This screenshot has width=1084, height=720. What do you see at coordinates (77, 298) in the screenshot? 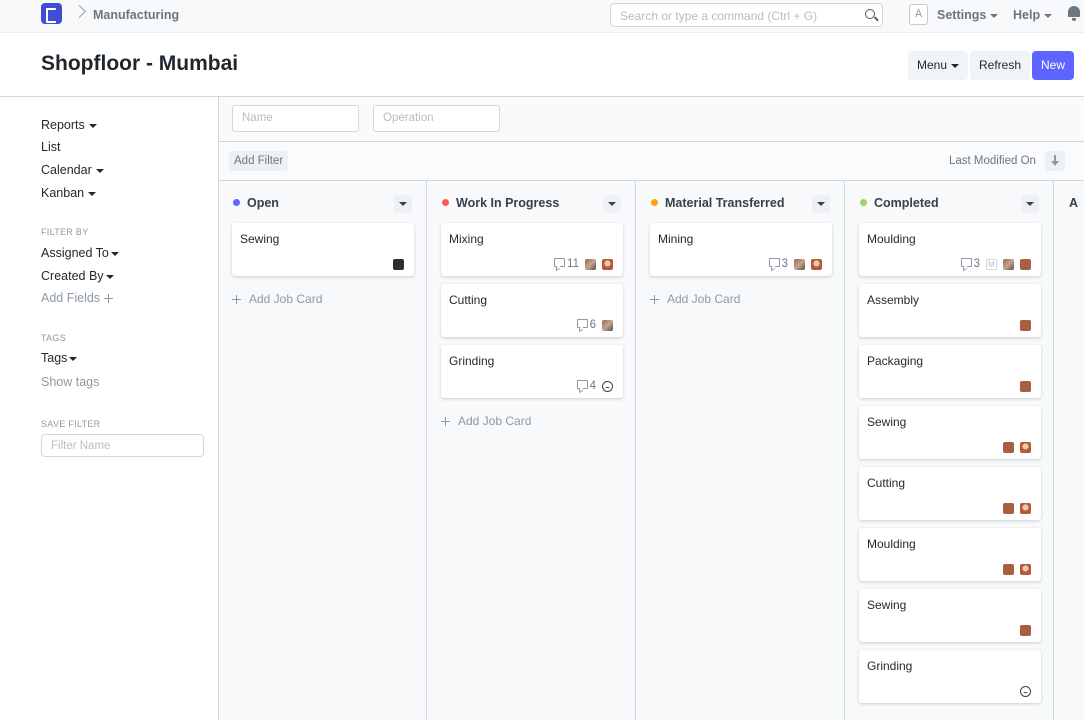
I see `sidebar-add-fields: Add Fields` at bounding box center [77, 298].